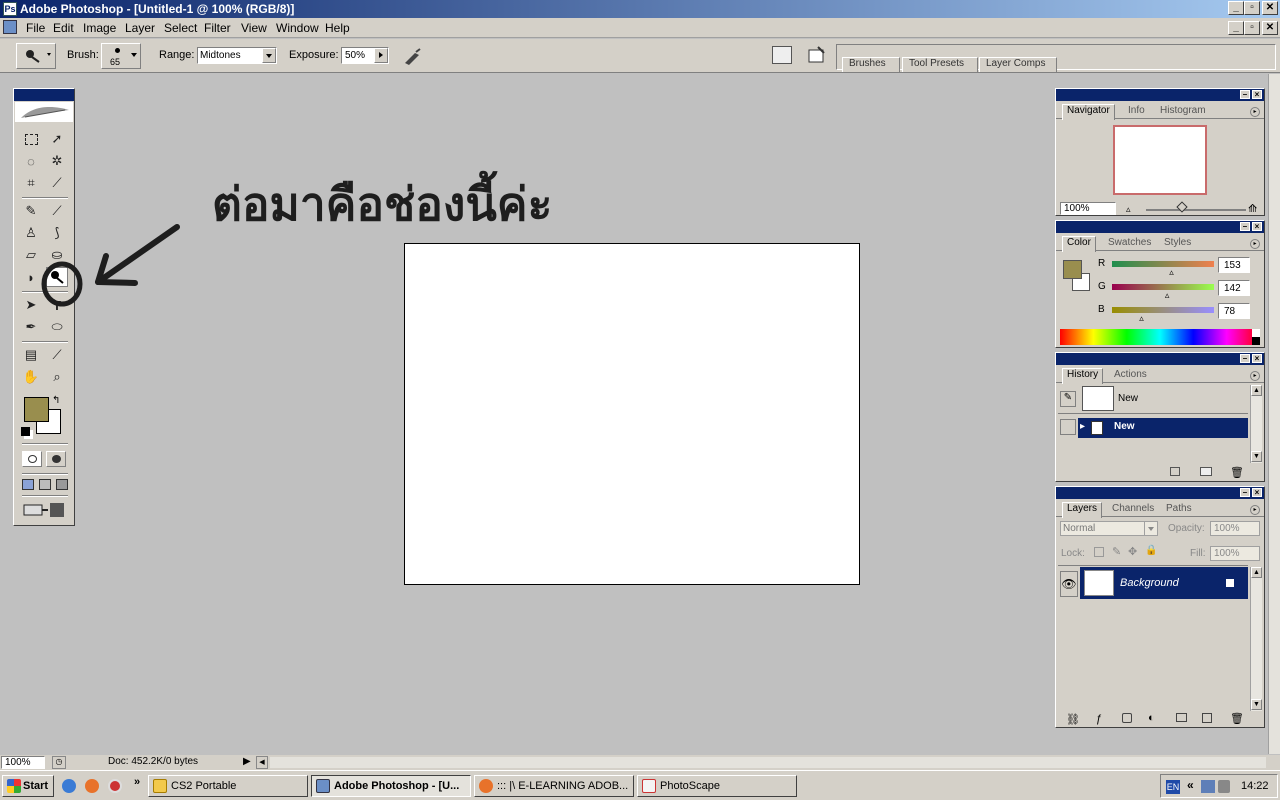 This screenshot has width=1280, height=800. I want to click on eye-icon: 👁, so click(1069, 584).